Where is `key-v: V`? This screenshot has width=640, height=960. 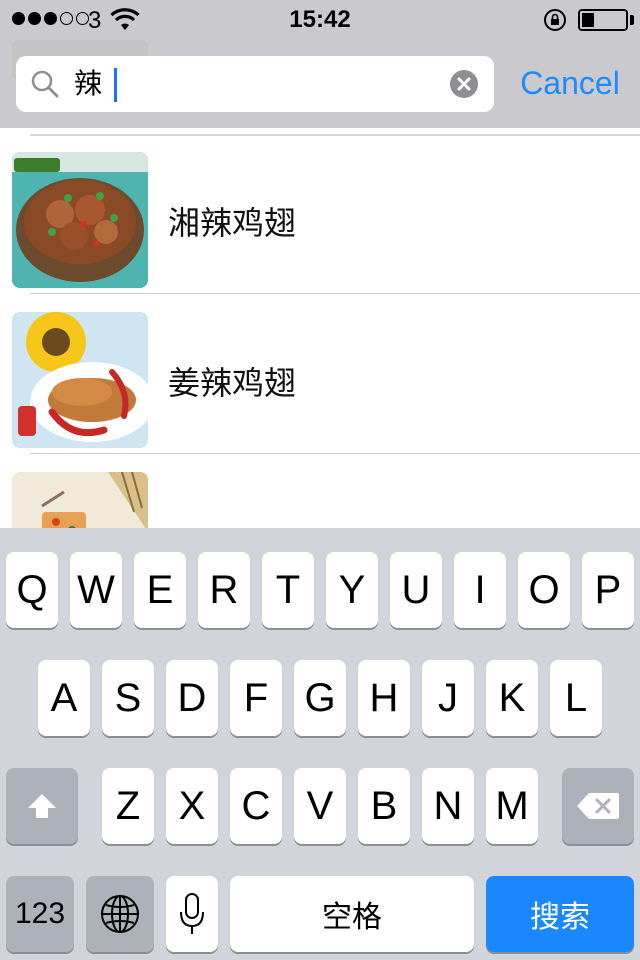 key-v: V is located at coordinates (320, 806).